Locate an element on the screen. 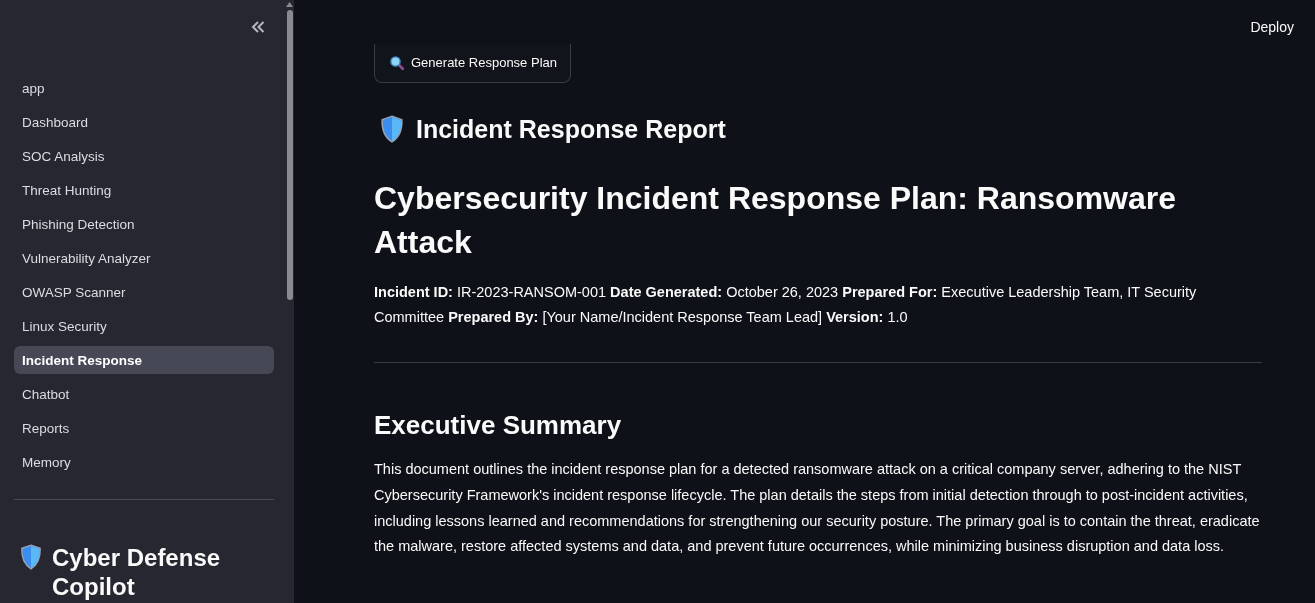  section-heading: Executive Summary is located at coordinates (498, 425).